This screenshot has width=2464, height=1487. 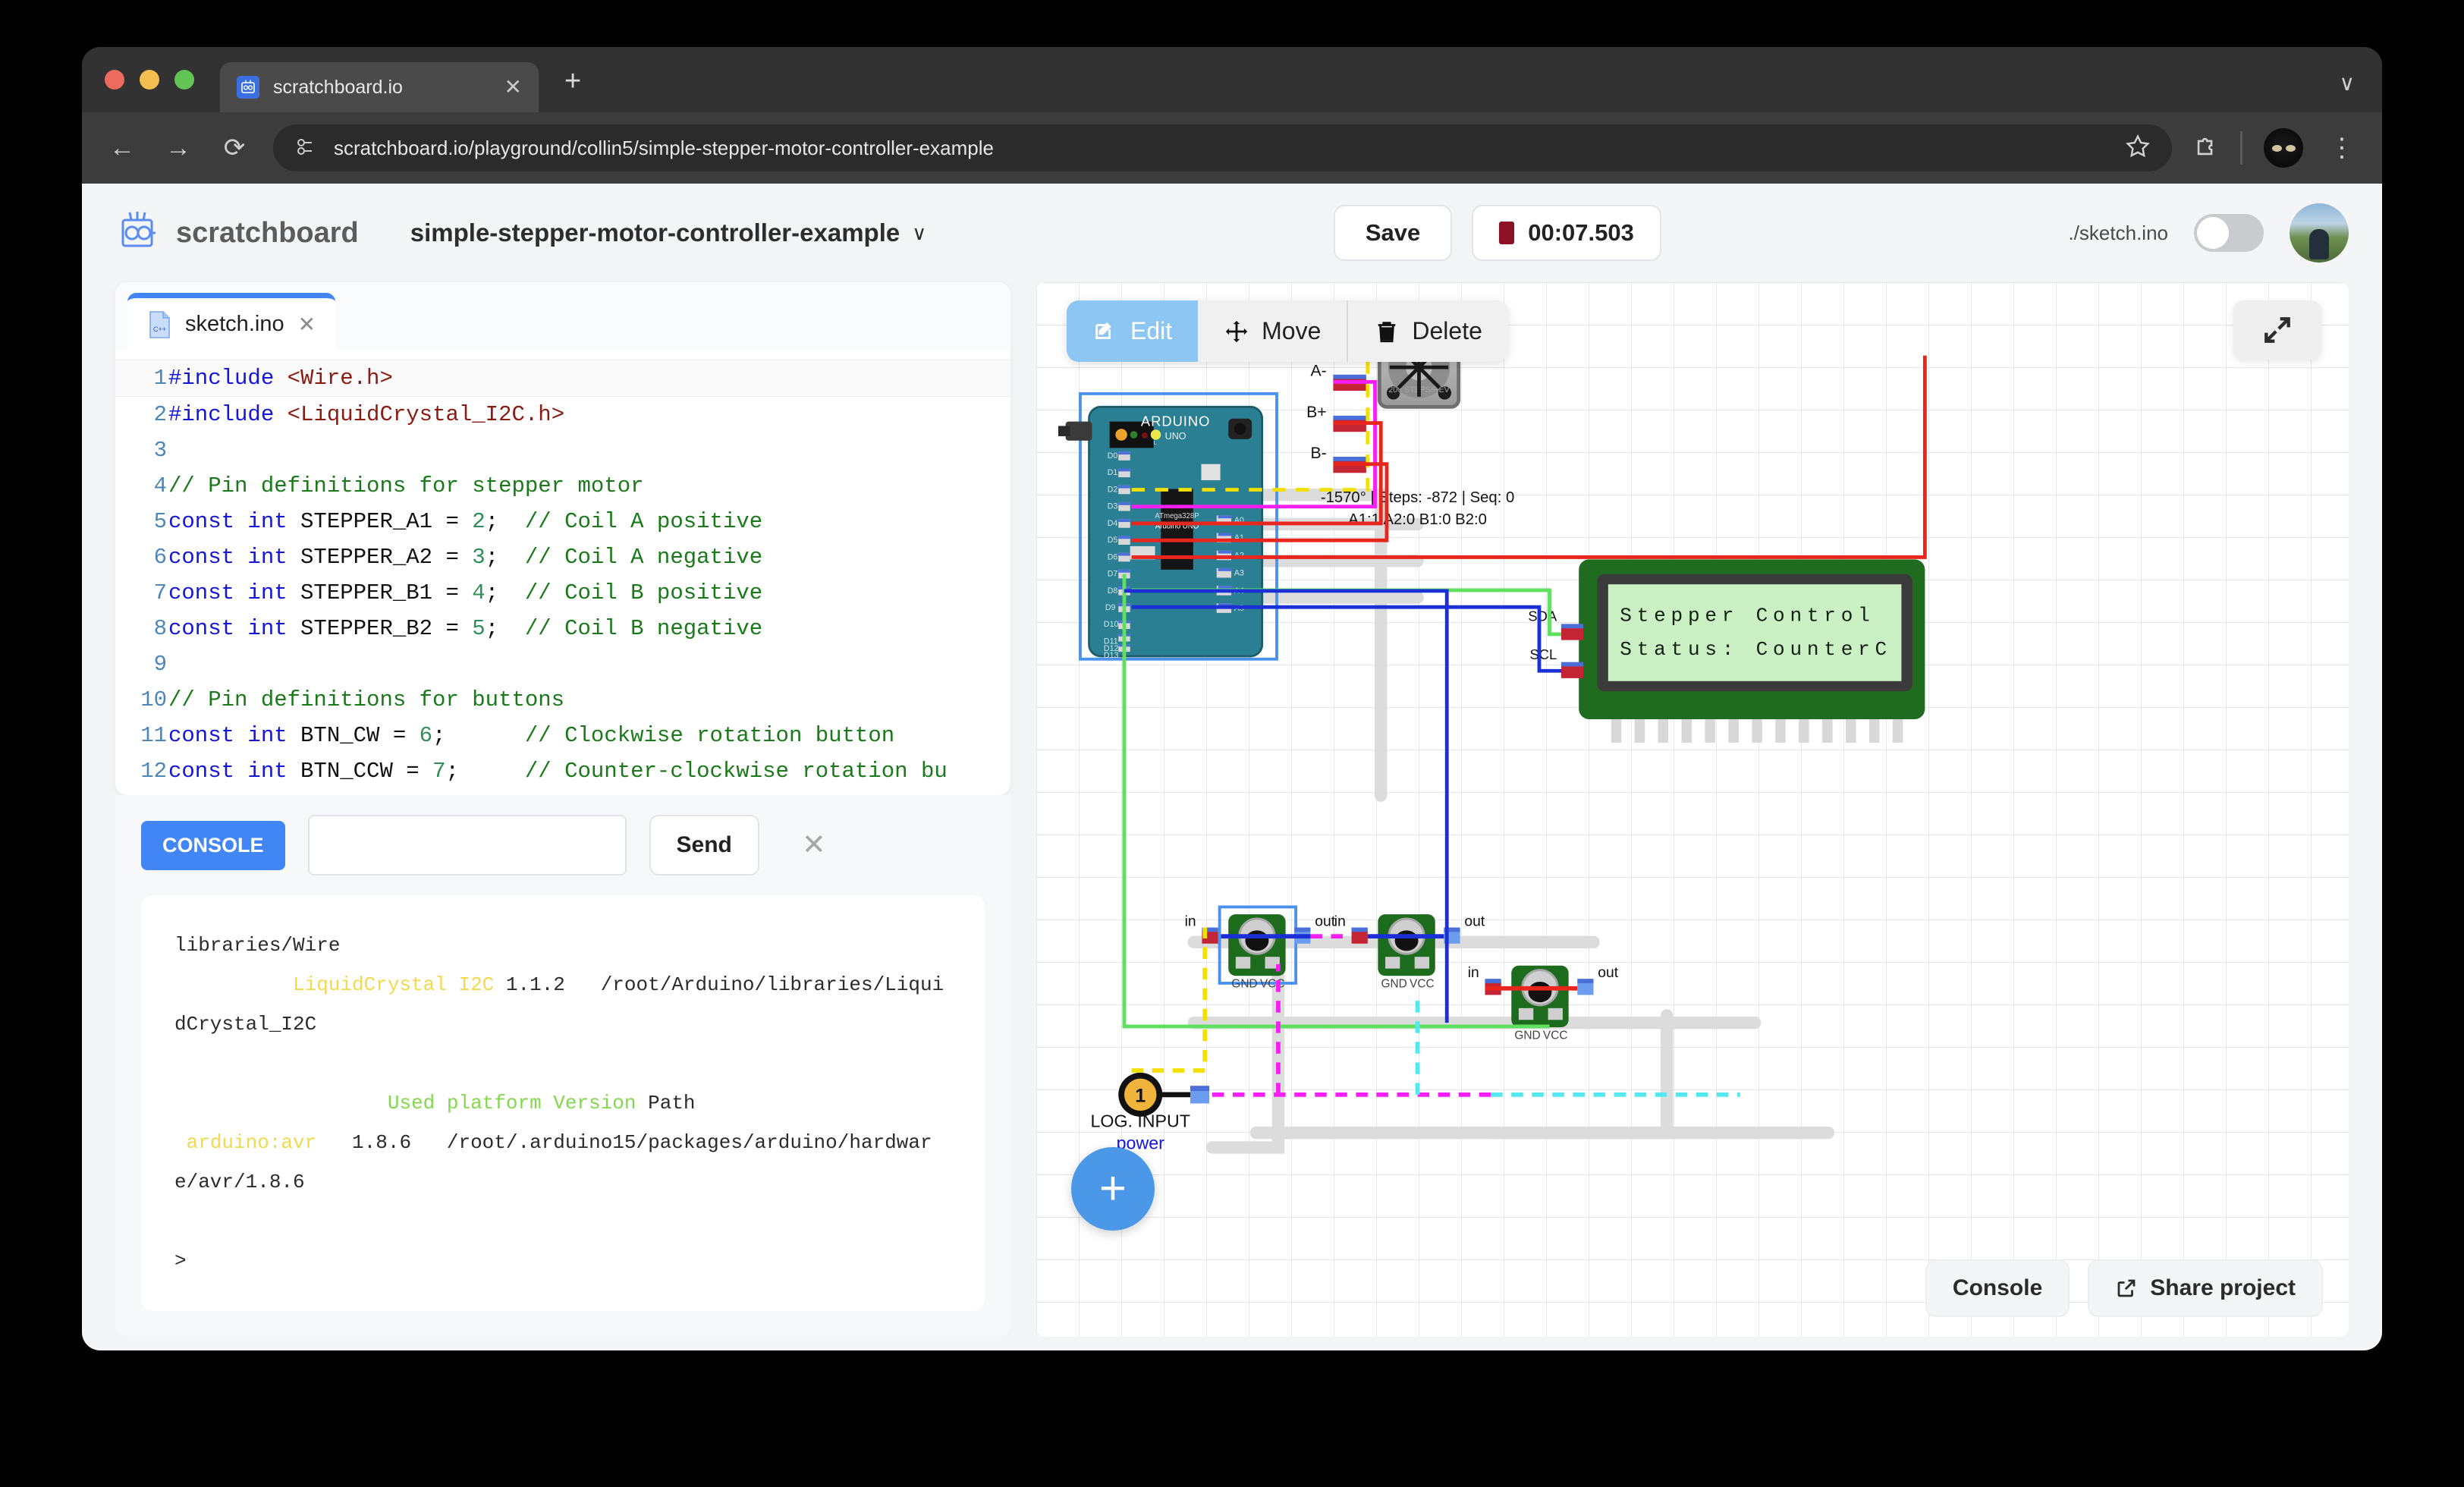 What do you see at coordinates (1393, 233) in the screenshot?
I see `save-button: Save` at bounding box center [1393, 233].